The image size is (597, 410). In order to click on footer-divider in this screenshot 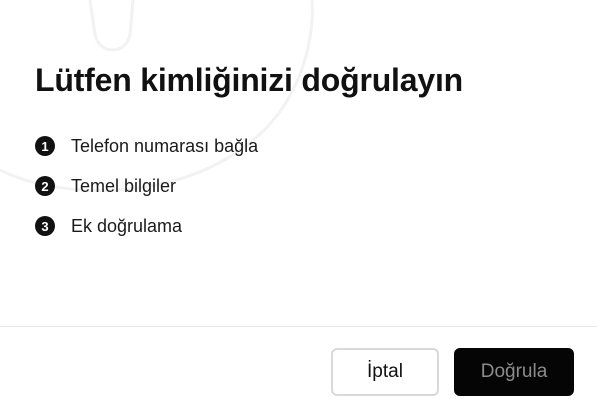, I will do `click(298, 326)`.